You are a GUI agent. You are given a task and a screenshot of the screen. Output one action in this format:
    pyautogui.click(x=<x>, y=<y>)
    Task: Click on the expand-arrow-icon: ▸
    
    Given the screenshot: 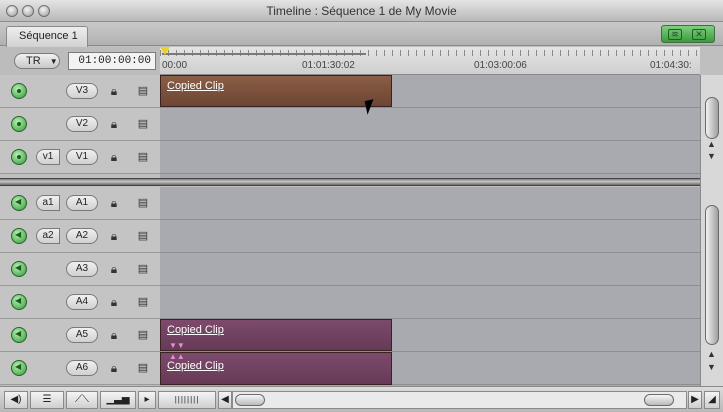 What is the action you would take?
    pyautogui.click(x=147, y=400)
    